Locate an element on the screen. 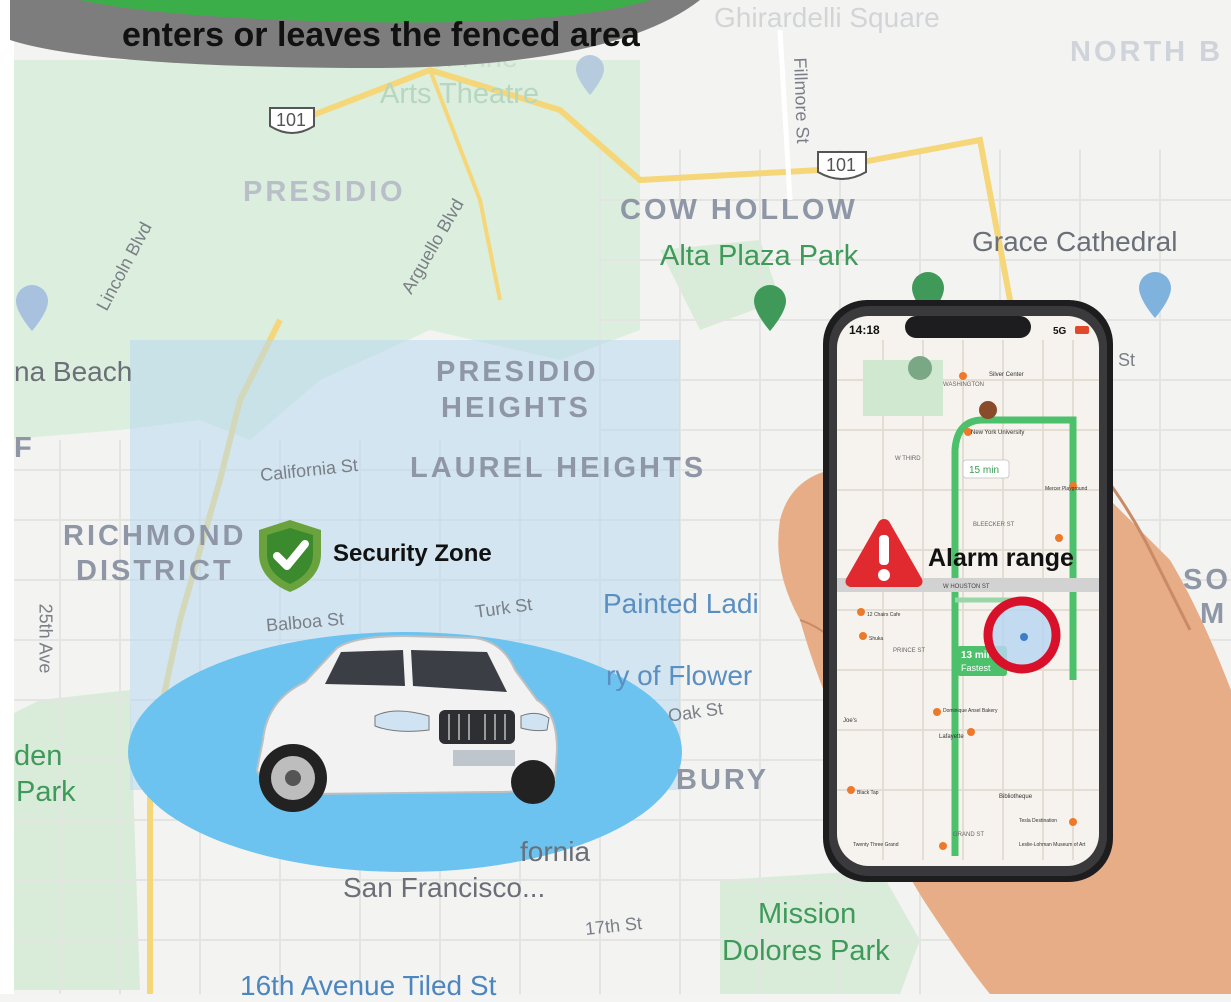 The width and height of the screenshot is (1231, 1002). phone-street: PRINCE ST is located at coordinates (909, 651).